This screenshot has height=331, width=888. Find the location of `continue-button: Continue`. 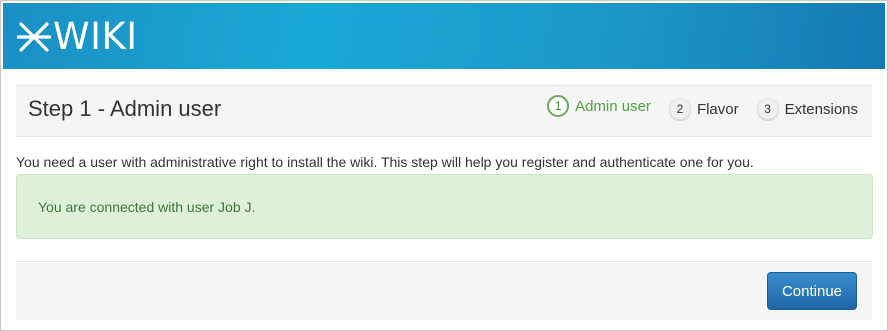

continue-button: Continue is located at coordinates (812, 291).